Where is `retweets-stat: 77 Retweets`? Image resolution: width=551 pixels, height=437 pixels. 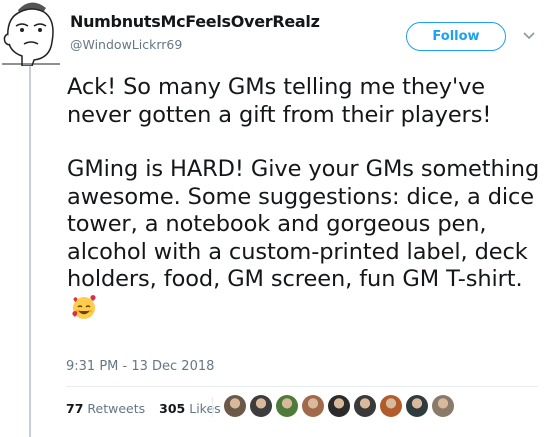 retweets-stat: 77 Retweets is located at coordinates (105, 408).